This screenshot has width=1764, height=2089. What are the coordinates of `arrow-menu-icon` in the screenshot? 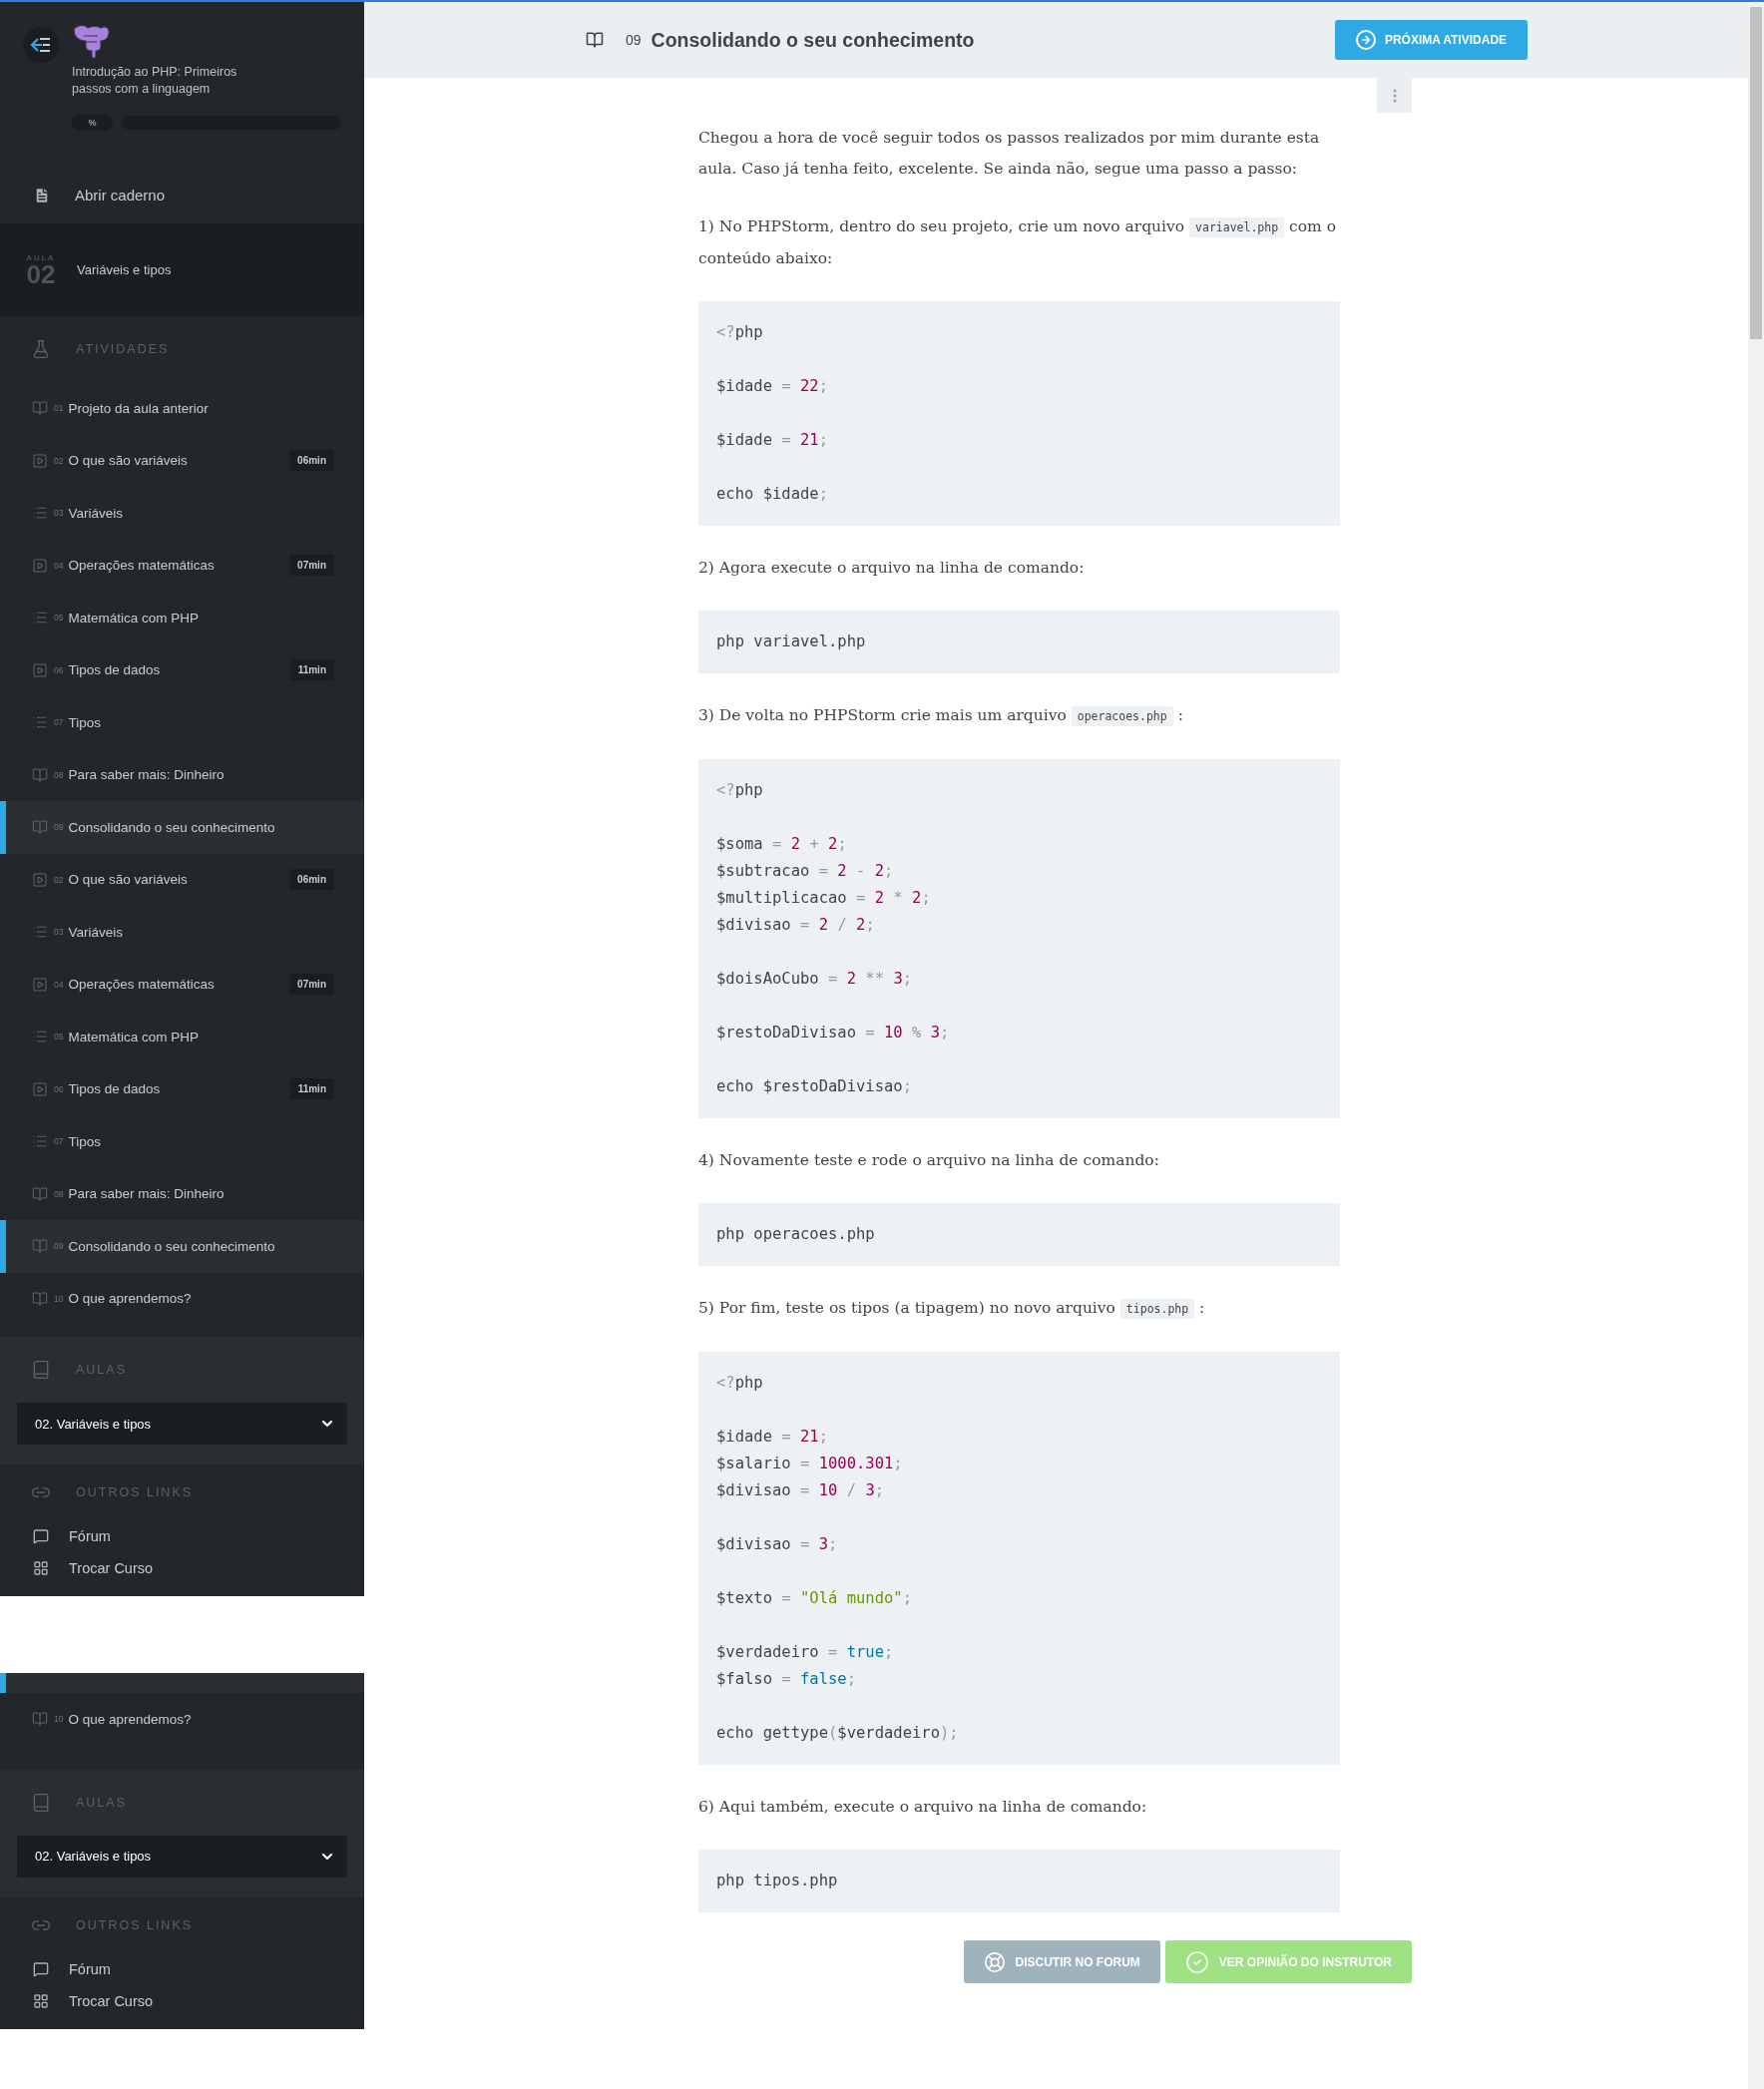 It's located at (41, 45).